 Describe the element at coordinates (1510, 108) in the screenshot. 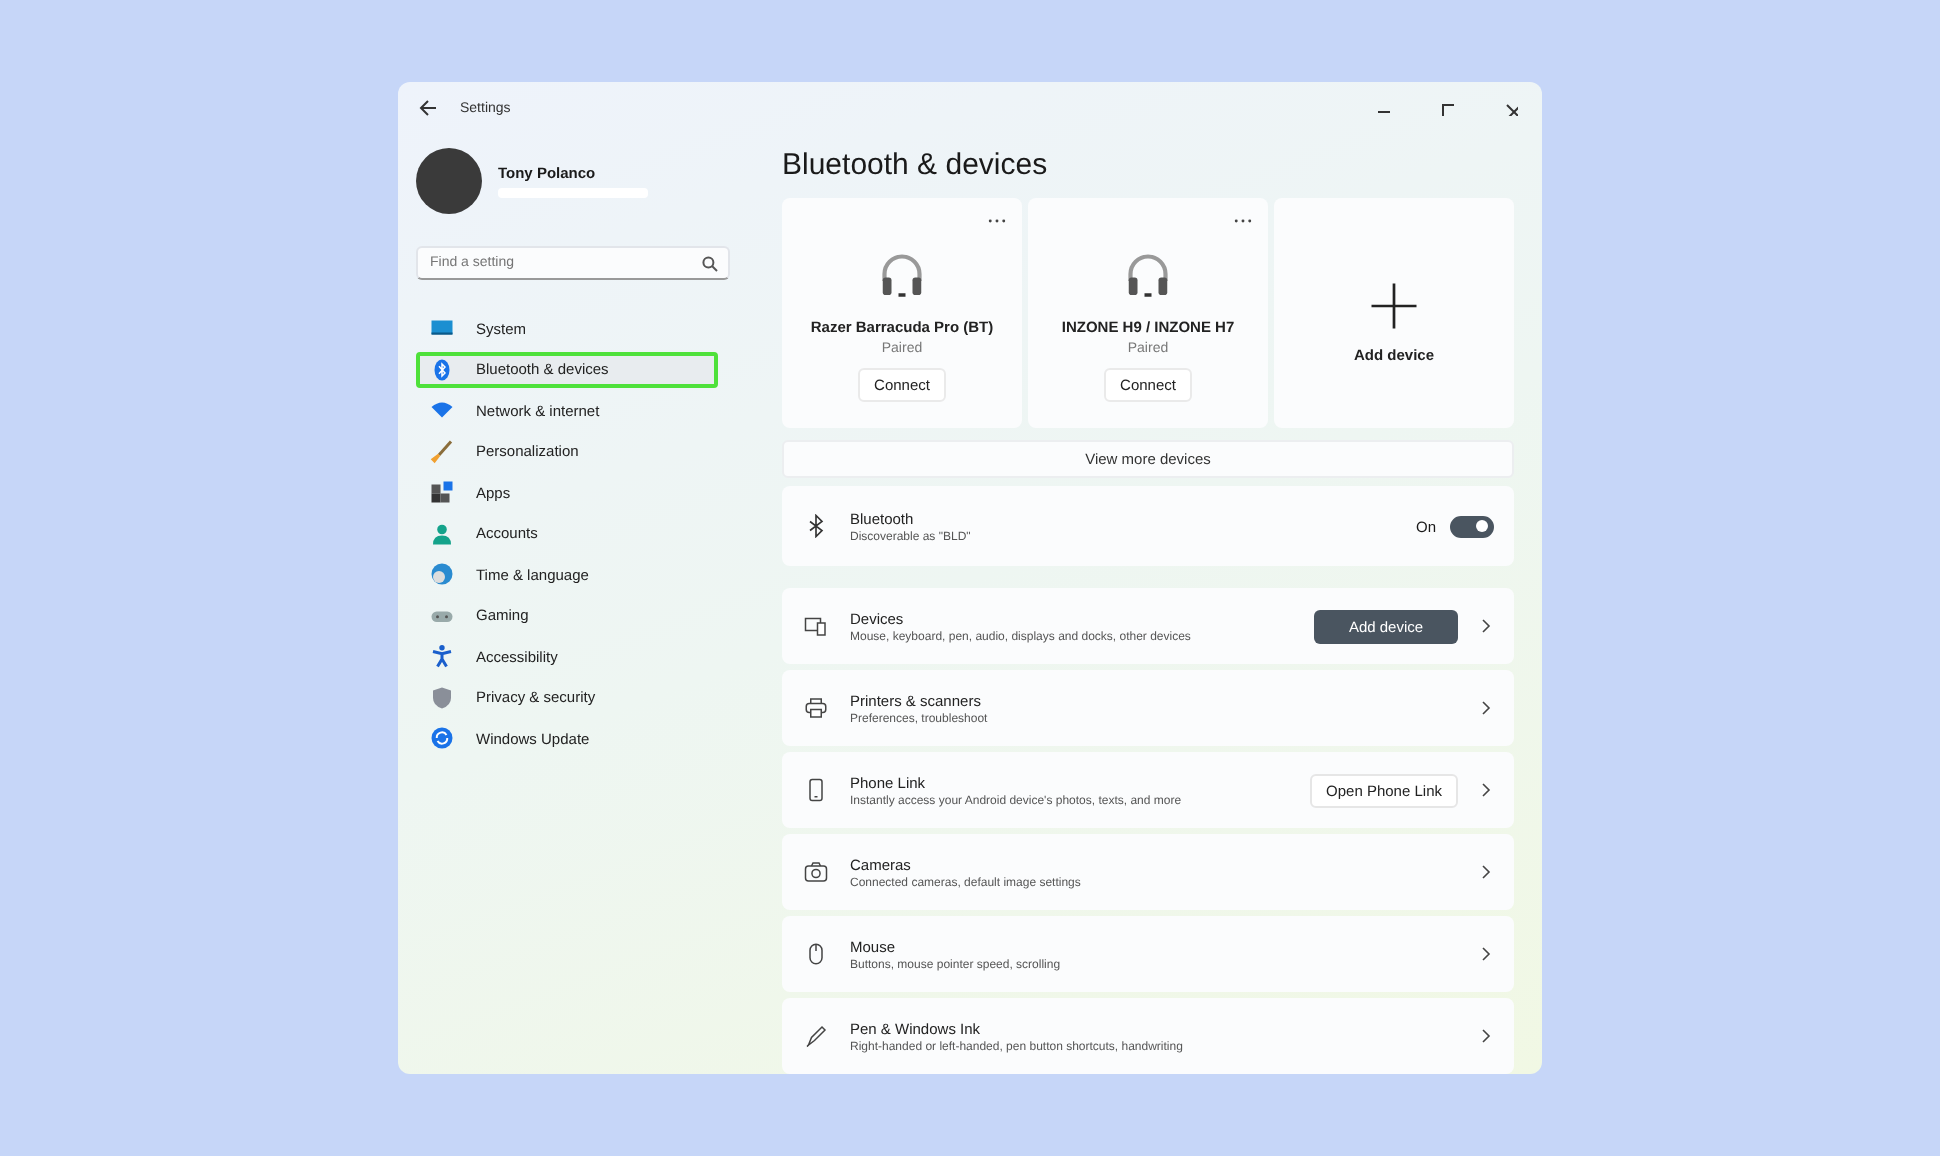

I see `close-icon` at that location.